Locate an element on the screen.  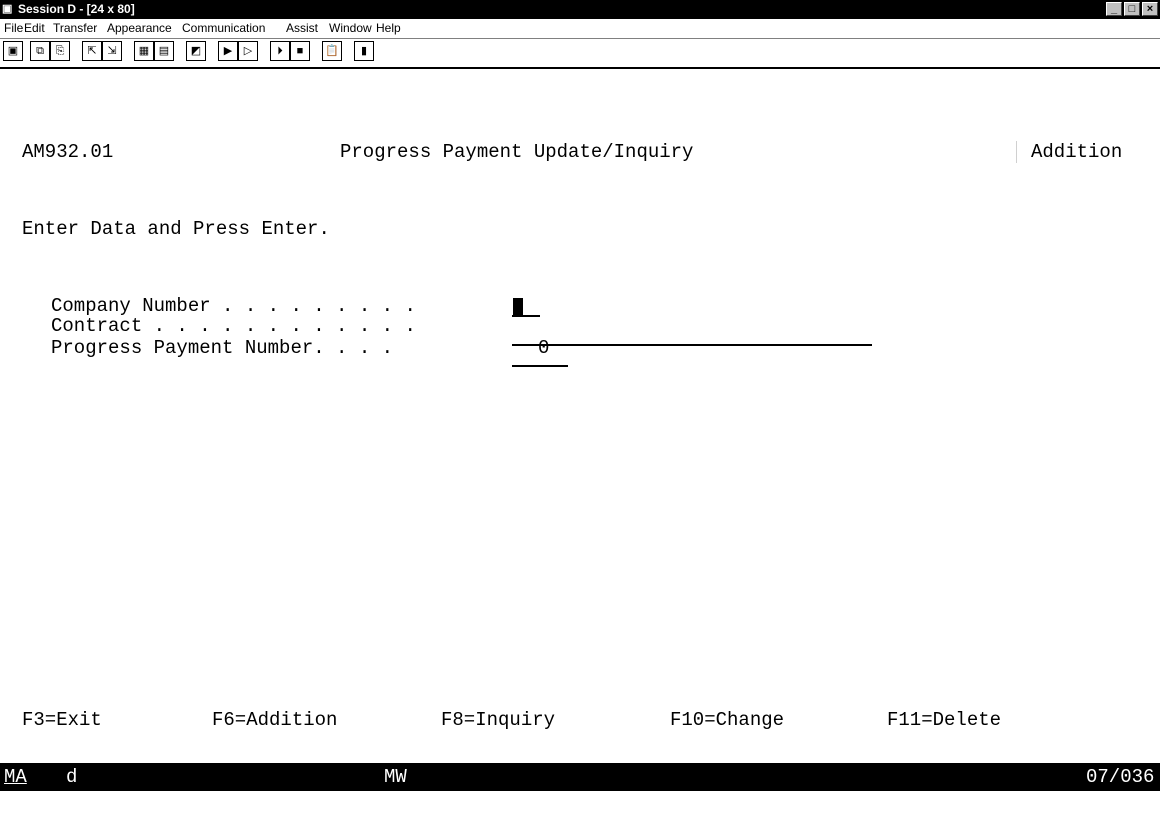
menu-assist: Assist is located at coordinates (302, 28).